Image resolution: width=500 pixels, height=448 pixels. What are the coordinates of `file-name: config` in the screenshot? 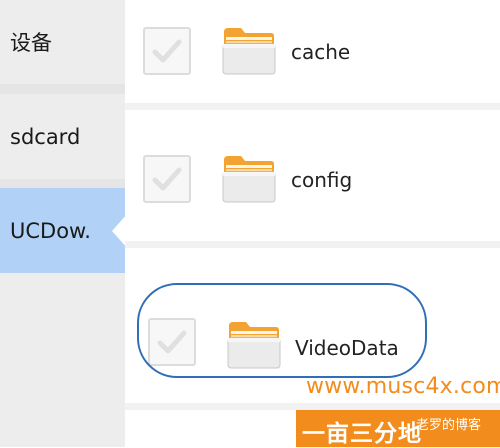 It's located at (322, 180).